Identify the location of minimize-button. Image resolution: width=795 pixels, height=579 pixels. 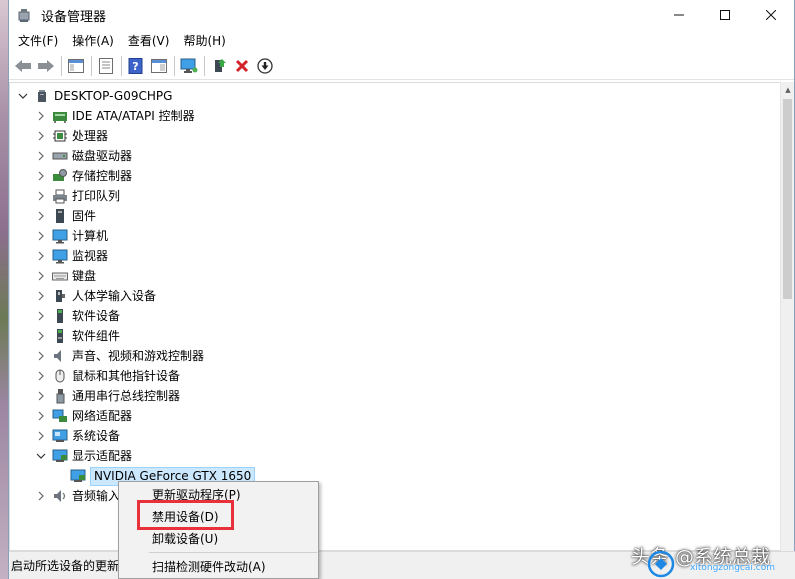
(679, 15).